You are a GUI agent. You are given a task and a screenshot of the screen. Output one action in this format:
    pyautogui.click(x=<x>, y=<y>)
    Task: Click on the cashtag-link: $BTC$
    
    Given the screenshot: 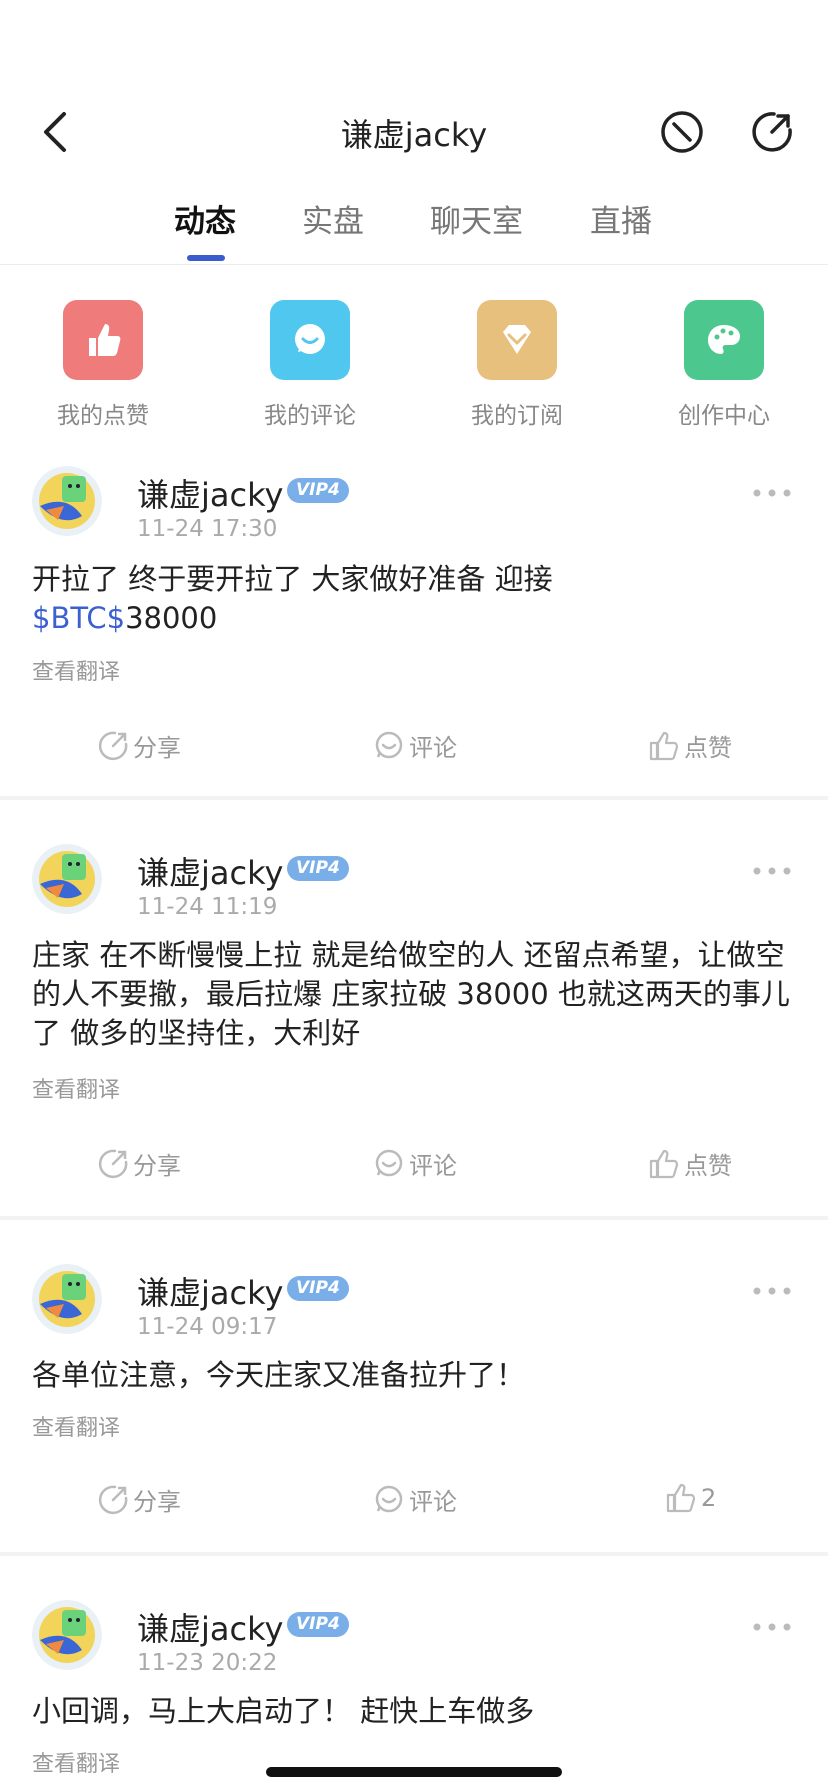 What is the action you would take?
    pyautogui.click(x=78, y=618)
    